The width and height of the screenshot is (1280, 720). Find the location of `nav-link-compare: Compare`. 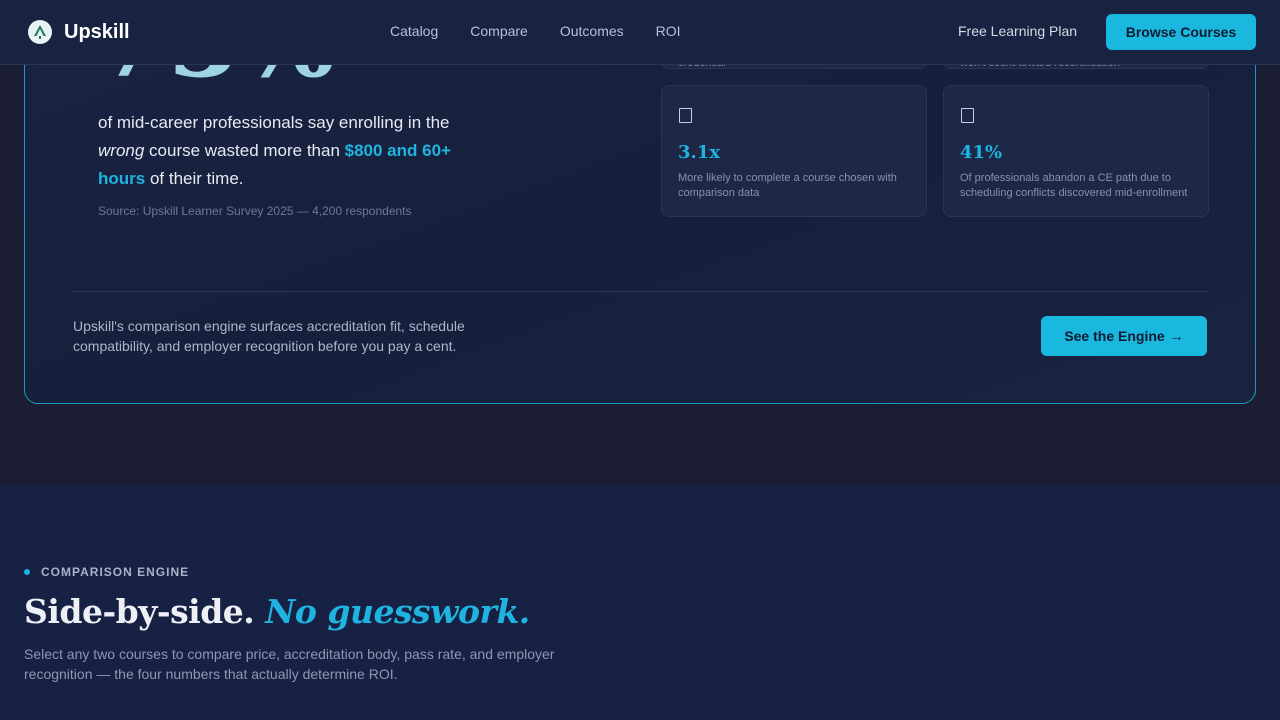

nav-link-compare: Compare is located at coordinates (499, 31).